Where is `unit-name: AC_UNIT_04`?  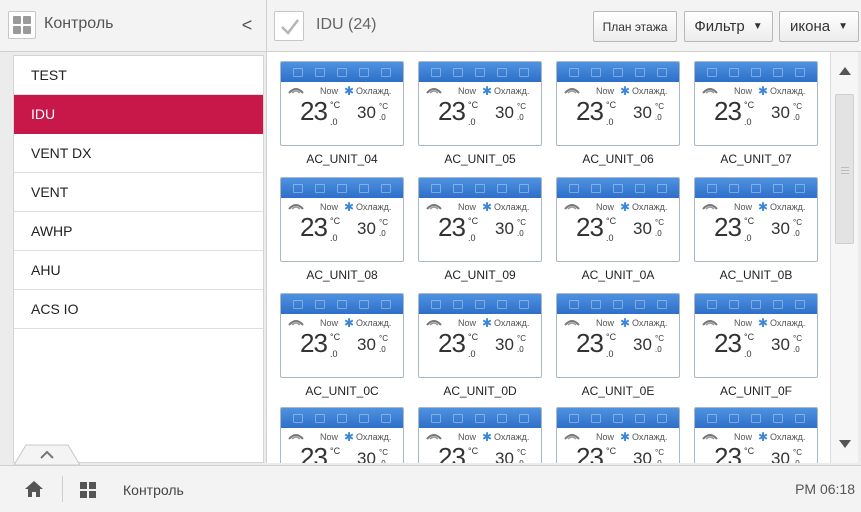 unit-name: AC_UNIT_04 is located at coordinates (342, 159).